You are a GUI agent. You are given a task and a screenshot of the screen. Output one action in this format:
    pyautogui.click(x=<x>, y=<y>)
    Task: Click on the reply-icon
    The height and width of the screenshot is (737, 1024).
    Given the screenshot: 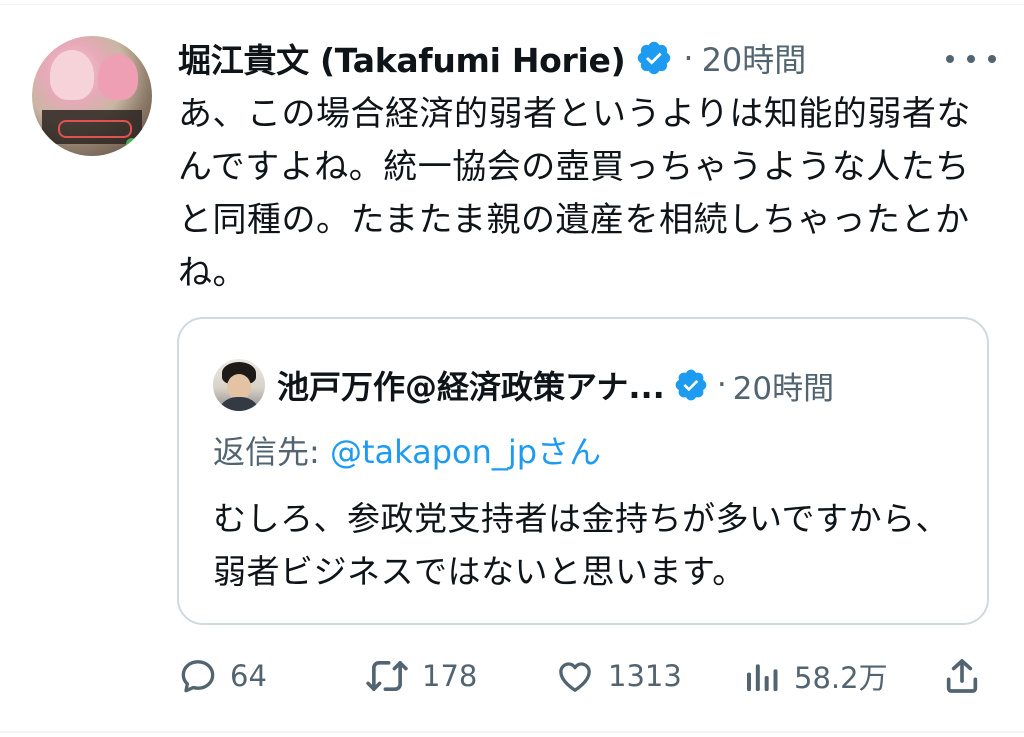 What is the action you would take?
    pyautogui.click(x=198, y=676)
    